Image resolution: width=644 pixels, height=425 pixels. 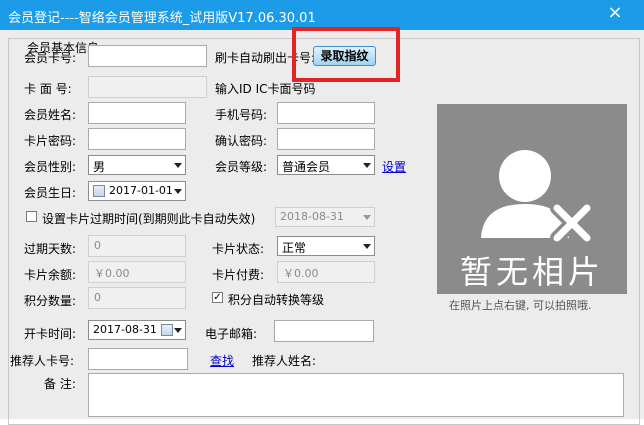 What do you see at coordinates (217, 297) in the screenshot?
I see `auto-level-checkbox: ✓` at bounding box center [217, 297].